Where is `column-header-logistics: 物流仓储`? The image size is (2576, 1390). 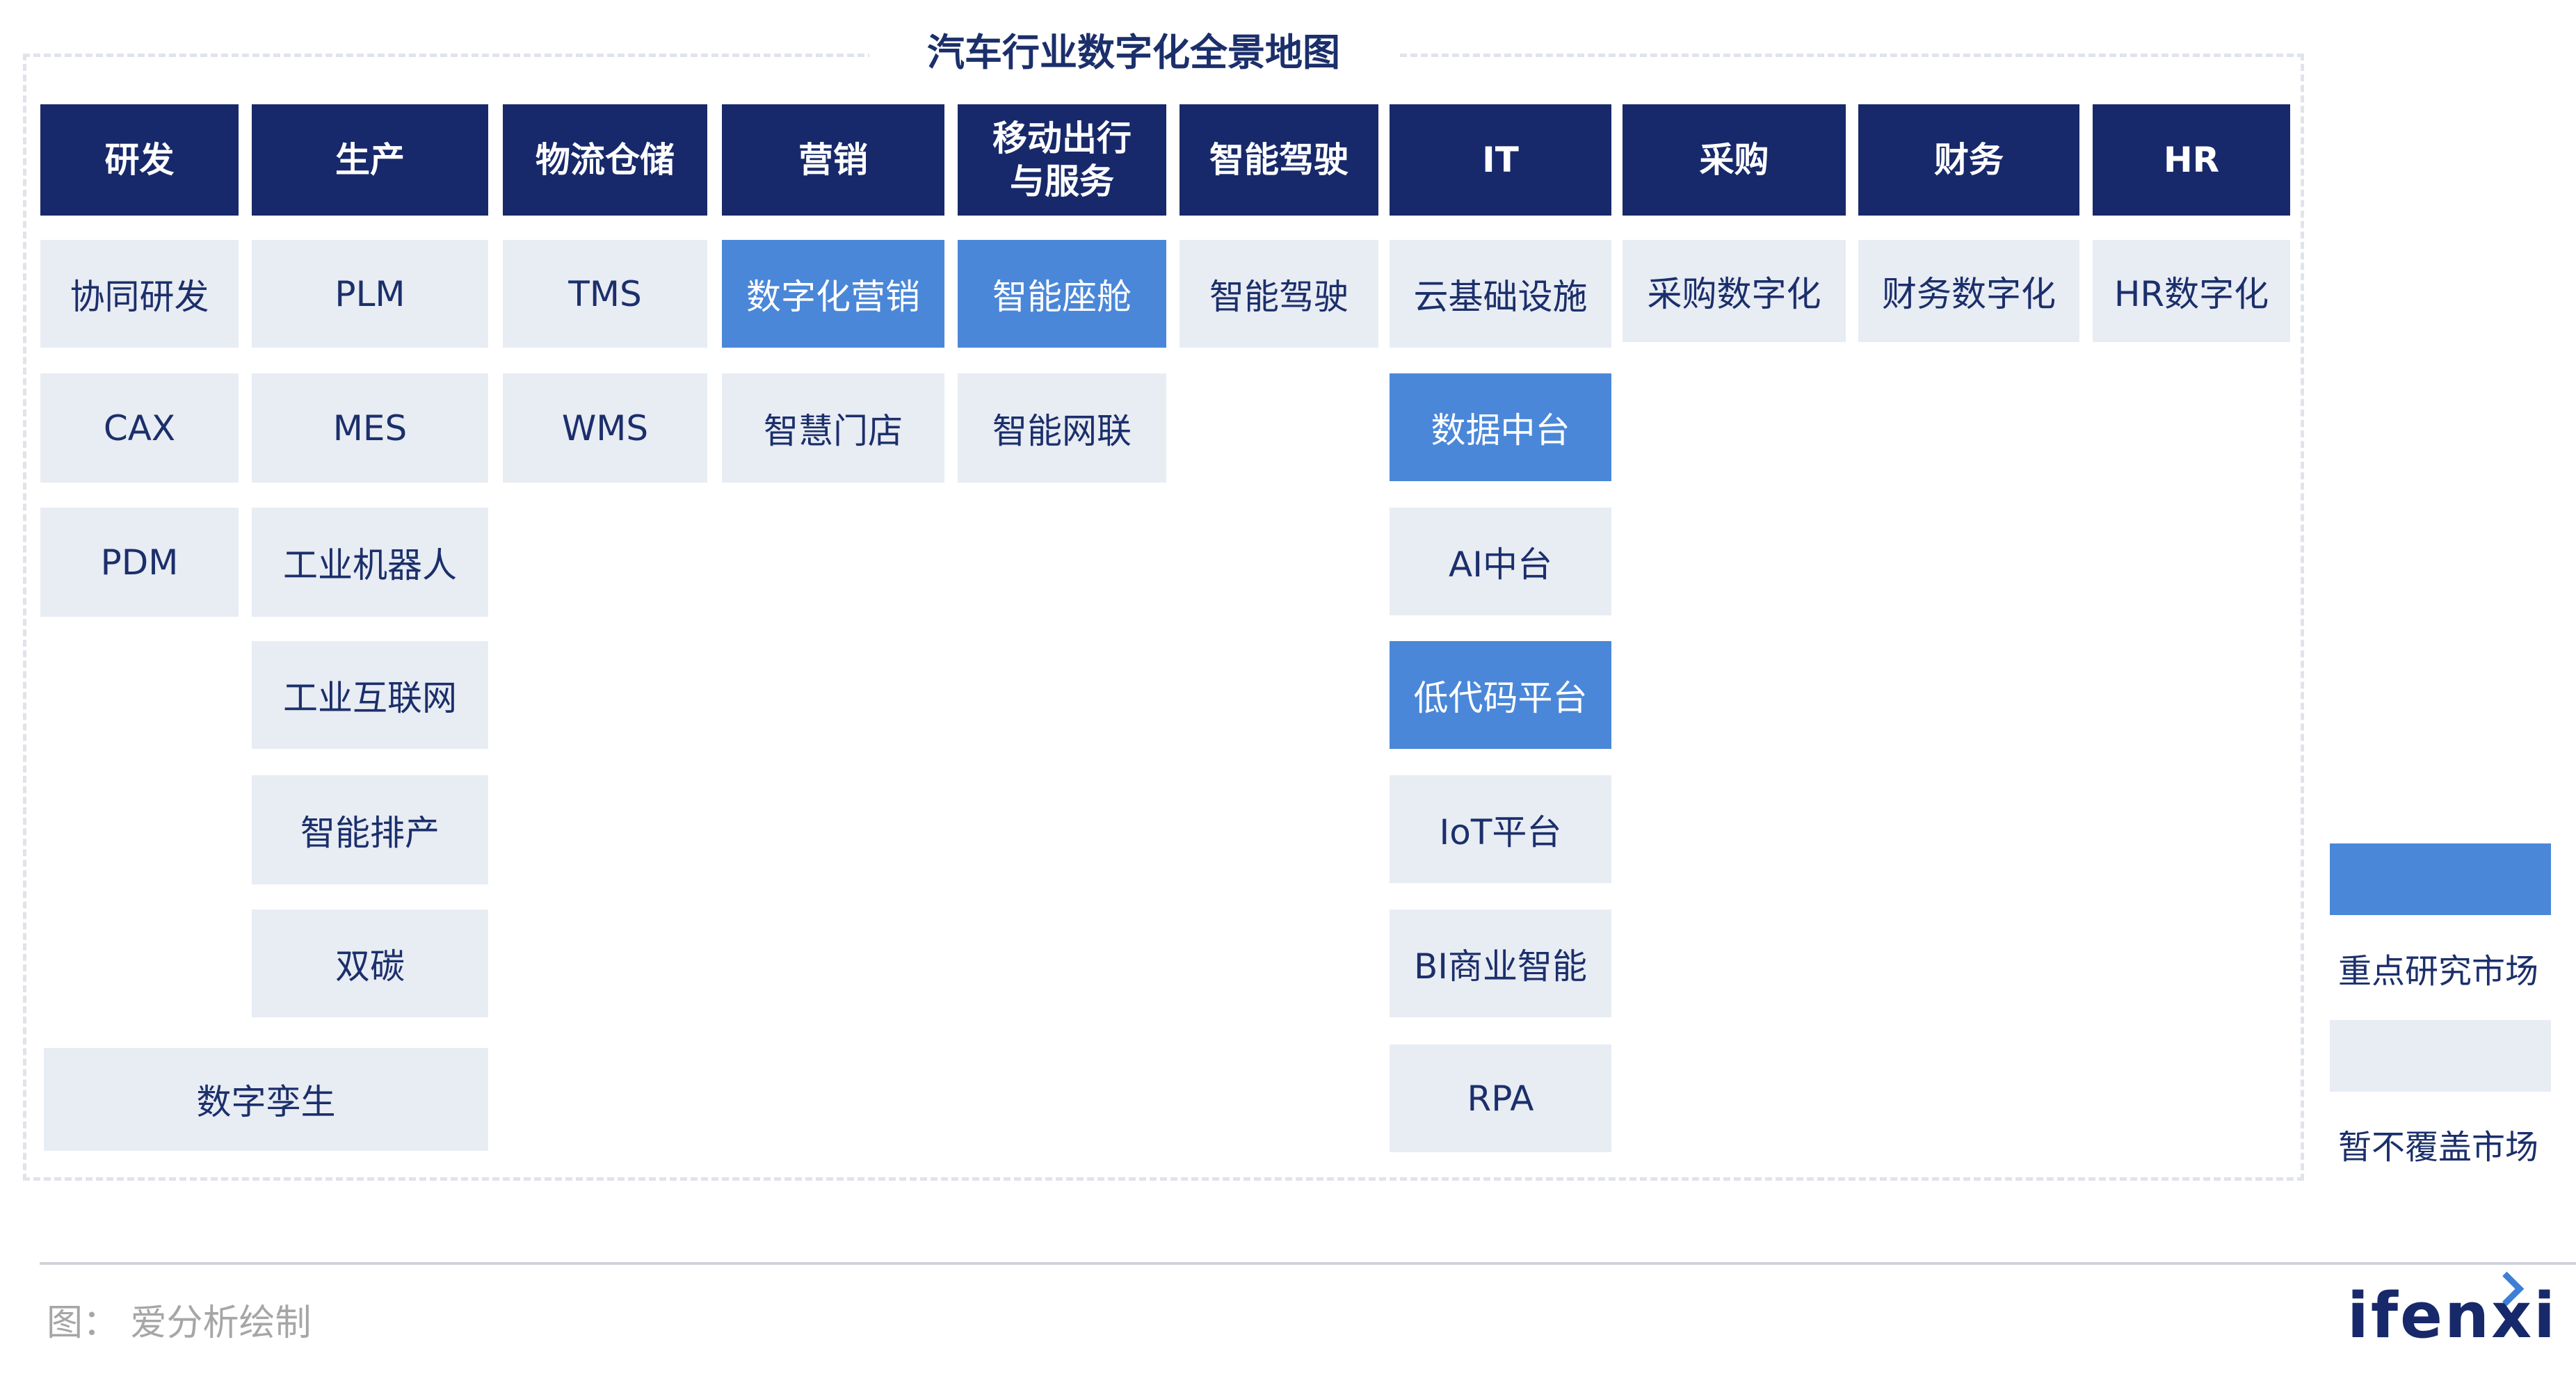
column-header-logistics: 物流仓储 is located at coordinates (605, 160).